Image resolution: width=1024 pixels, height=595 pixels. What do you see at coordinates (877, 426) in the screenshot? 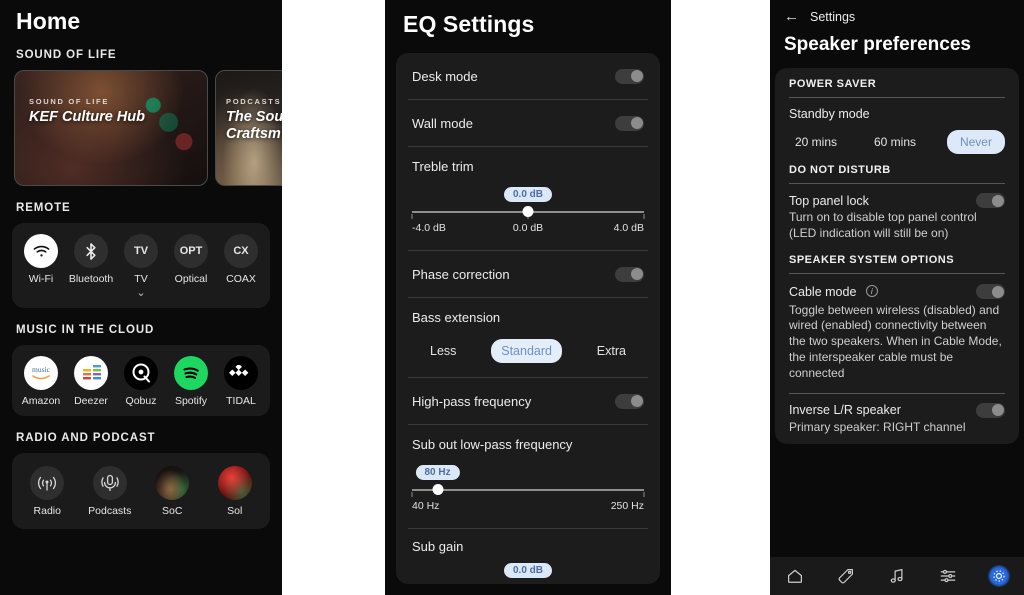
I see `inverse-lr-speaker-description: Primary speaker: RIGHT channel` at bounding box center [877, 426].